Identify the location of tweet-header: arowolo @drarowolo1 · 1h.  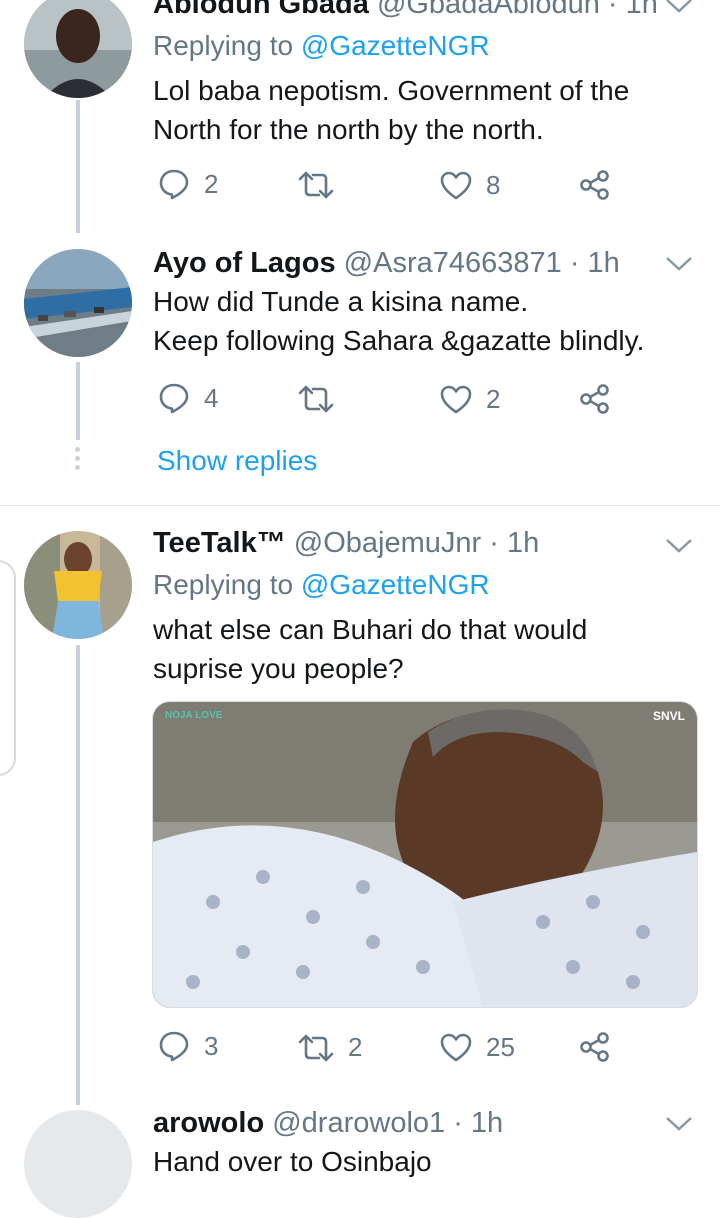
(328, 1123).